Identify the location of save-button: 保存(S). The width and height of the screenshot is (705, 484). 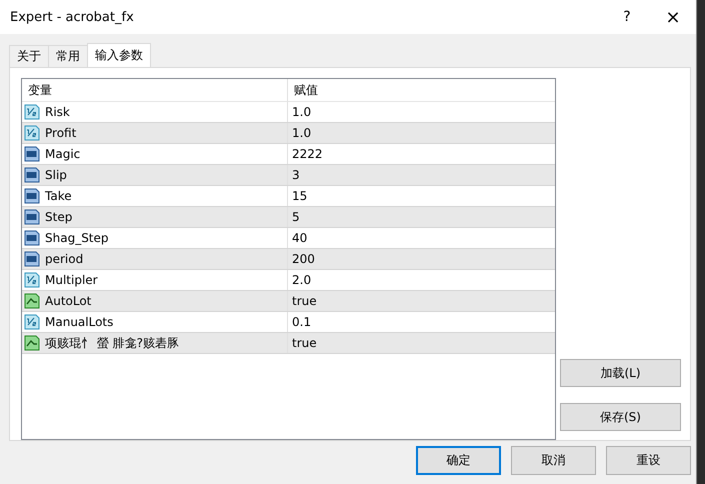
(620, 417).